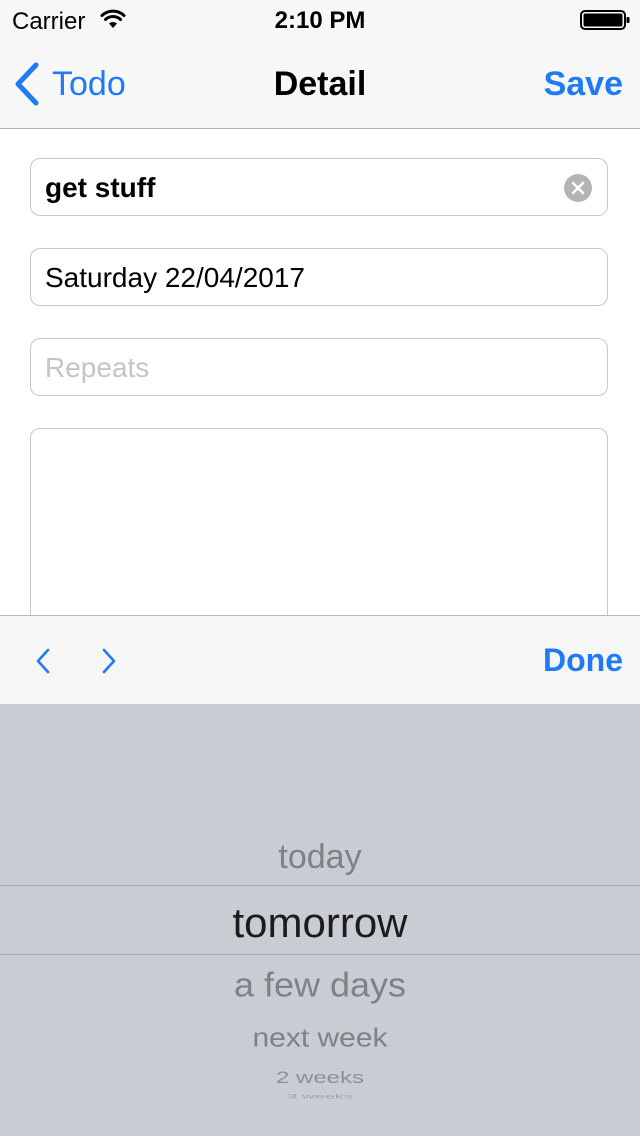 The image size is (640, 1136). What do you see at coordinates (320, 660) in the screenshot?
I see `keyboard-accessory-toolbar: Done` at bounding box center [320, 660].